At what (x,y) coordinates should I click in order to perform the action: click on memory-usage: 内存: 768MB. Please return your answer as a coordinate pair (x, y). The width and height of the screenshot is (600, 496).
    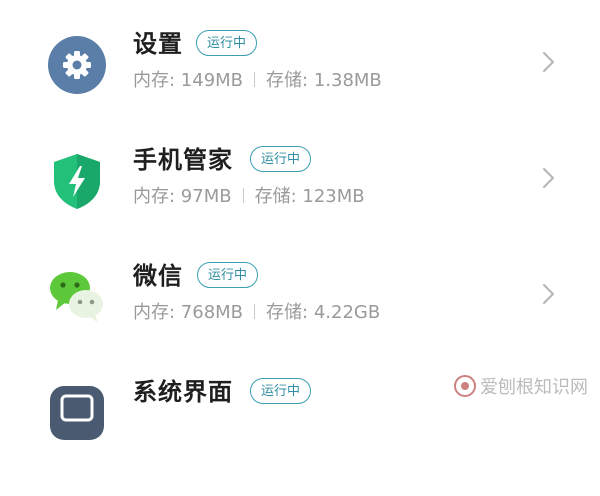
    Looking at the image, I should click on (188, 312).